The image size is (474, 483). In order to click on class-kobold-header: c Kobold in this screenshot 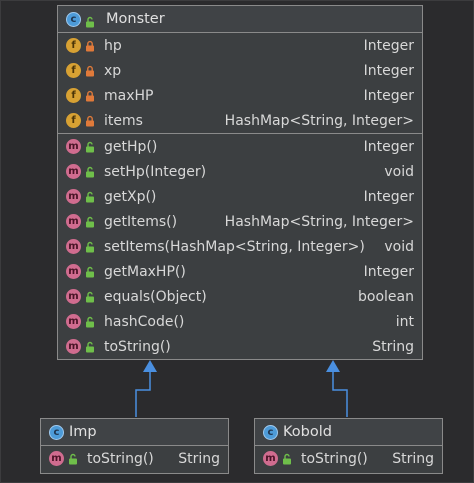, I will do `click(348, 432)`.